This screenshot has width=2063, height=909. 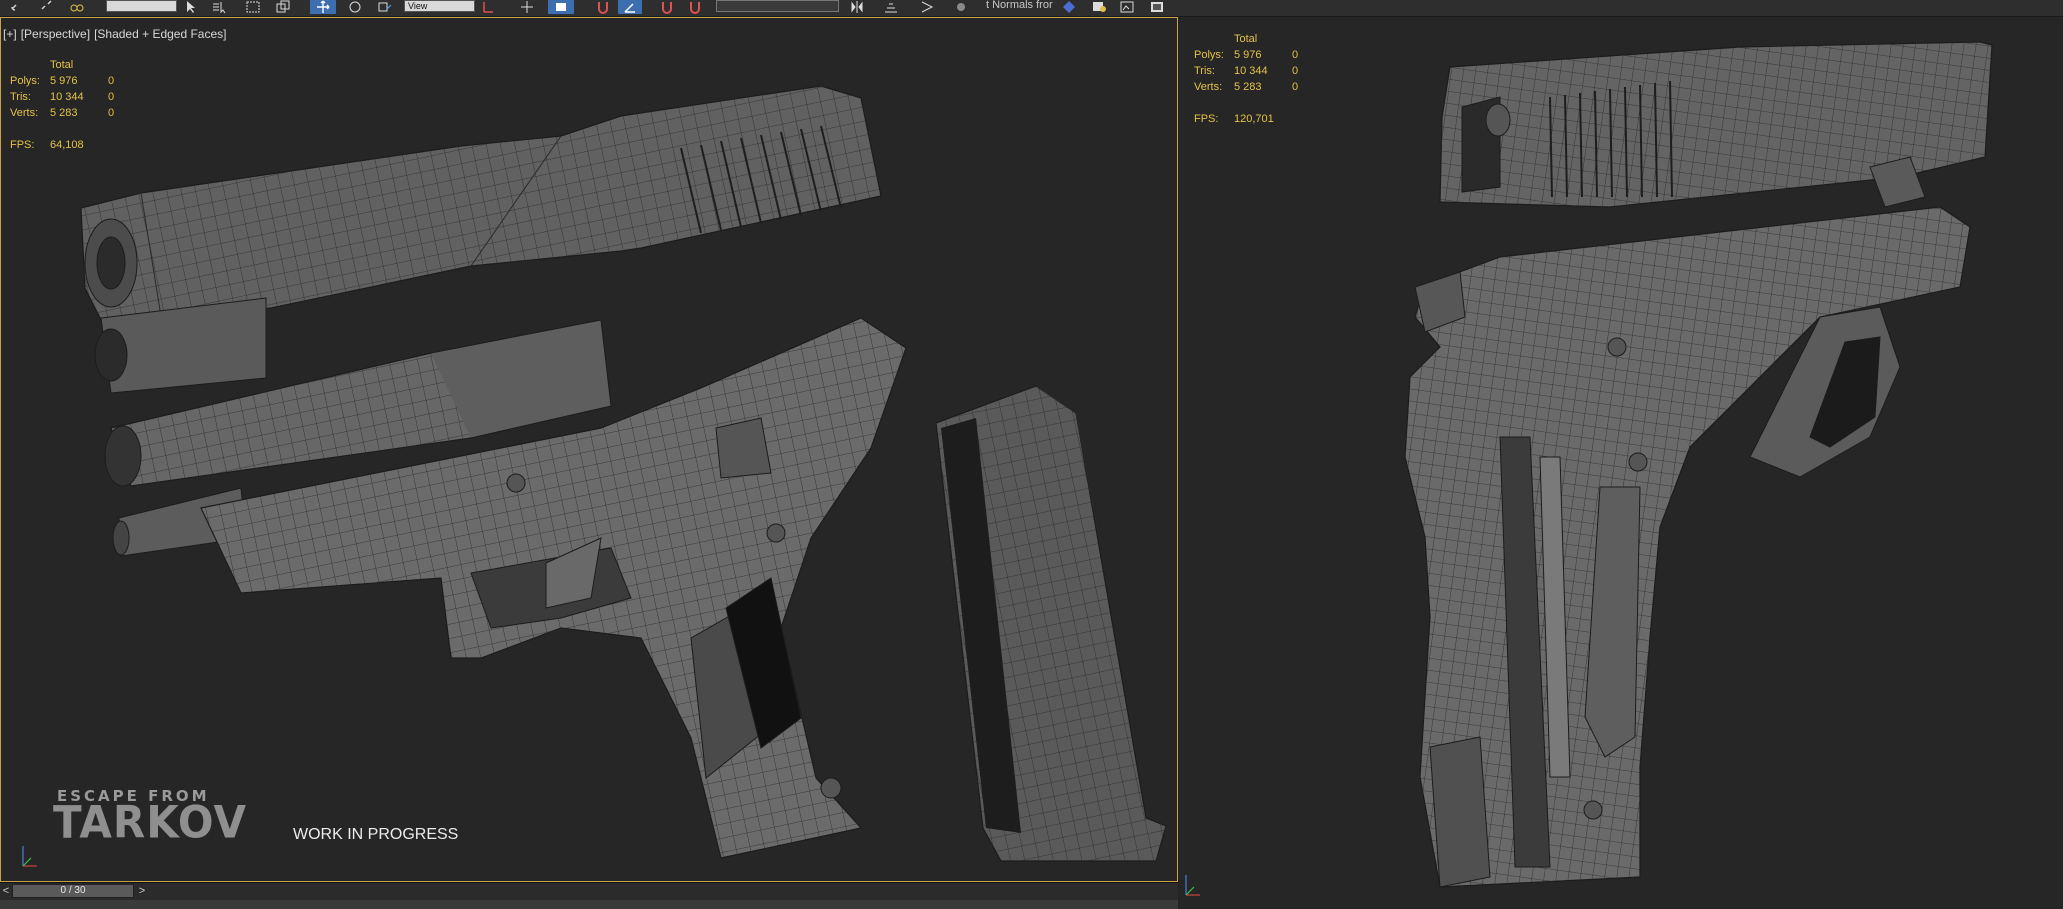 What do you see at coordinates (857, 7) in the screenshot?
I see `mirror-icon` at bounding box center [857, 7].